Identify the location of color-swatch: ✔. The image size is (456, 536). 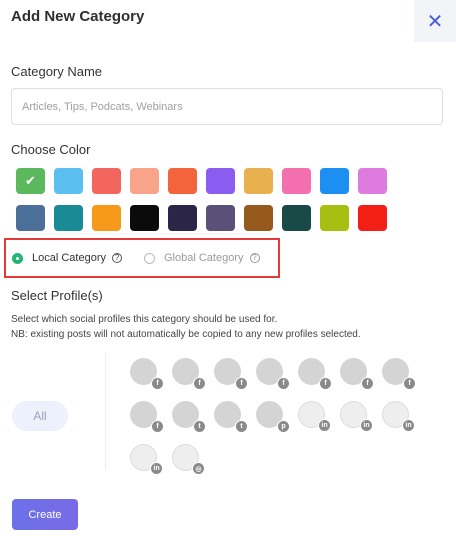
(30, 181).